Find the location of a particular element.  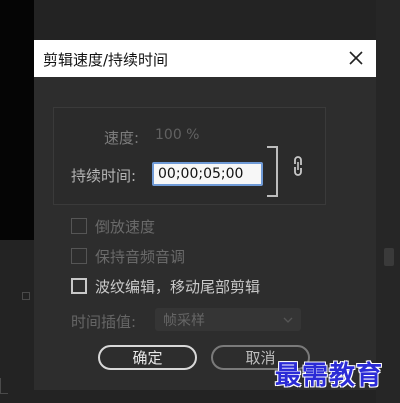

link-toggle-button is located at coordinates (298, 166).